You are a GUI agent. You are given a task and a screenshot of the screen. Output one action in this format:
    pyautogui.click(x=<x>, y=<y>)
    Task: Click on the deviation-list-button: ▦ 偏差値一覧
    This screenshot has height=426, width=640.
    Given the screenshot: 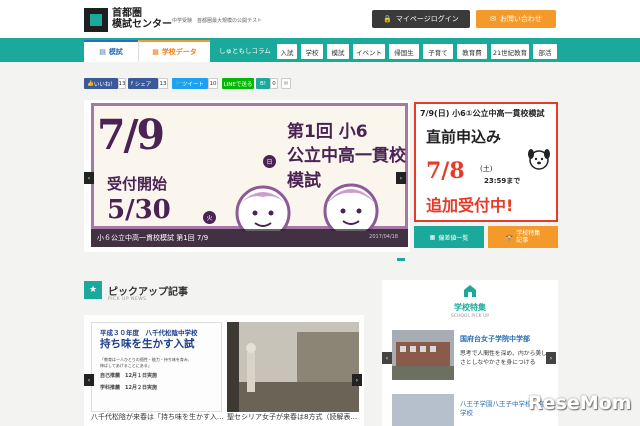 What is the action you would take?
    pyautogui.click(x=449, y=237)
    